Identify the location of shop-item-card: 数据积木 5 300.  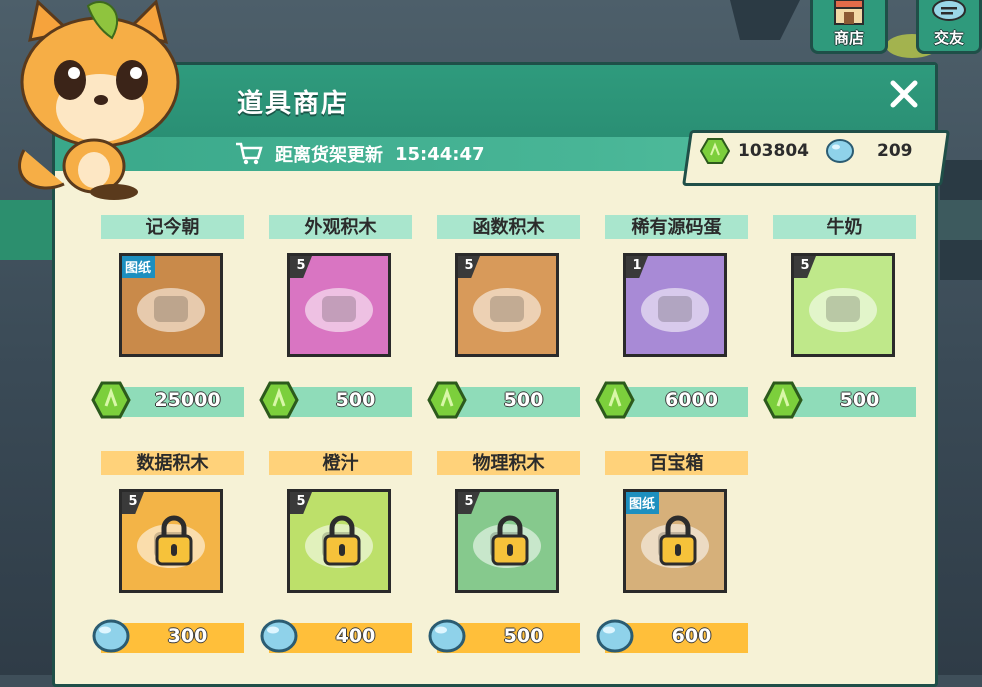
(168, 553).